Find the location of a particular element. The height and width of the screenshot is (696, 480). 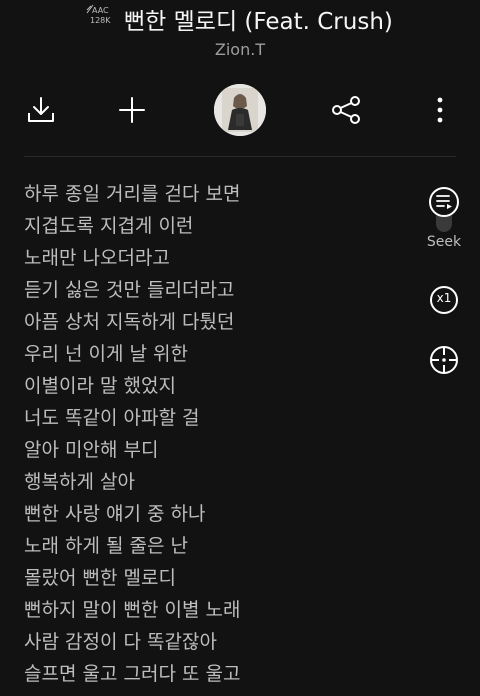

lyric-line: 듣기 싫은 것만 들리더라고 is located at coordinates (214, 290).